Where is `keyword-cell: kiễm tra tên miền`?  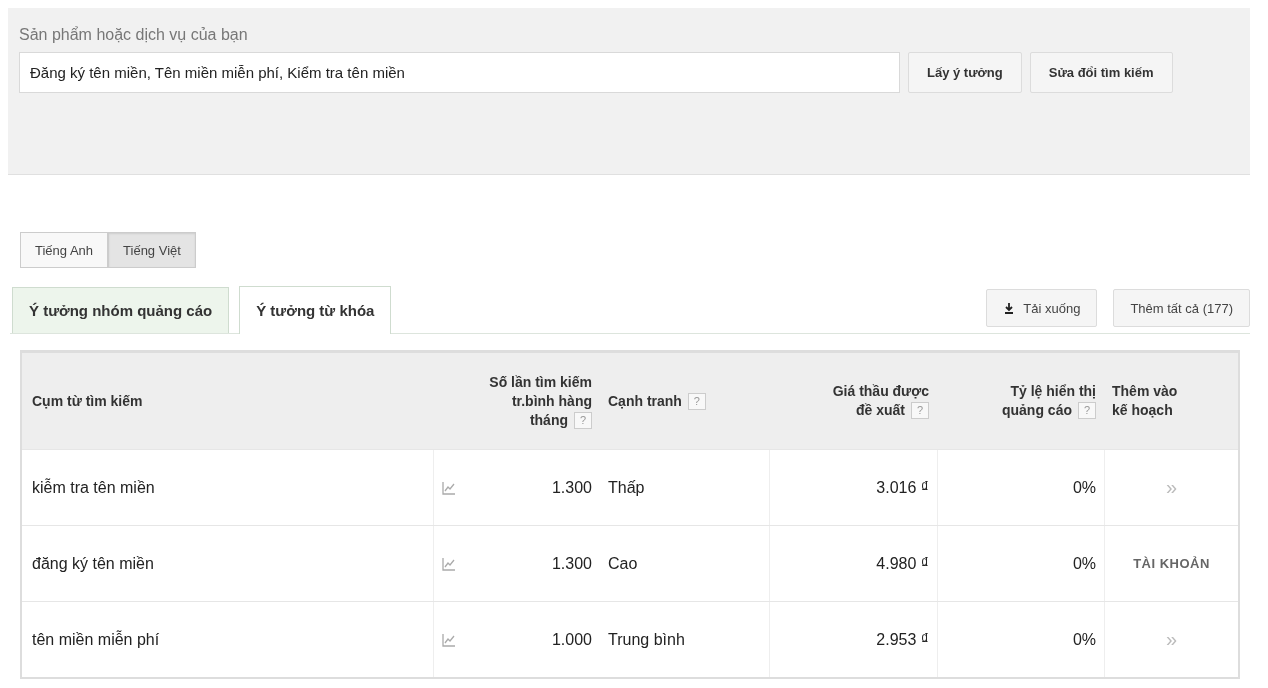
keyword-cell: kiễm tra tên miền is located at coordinates (93, 487).